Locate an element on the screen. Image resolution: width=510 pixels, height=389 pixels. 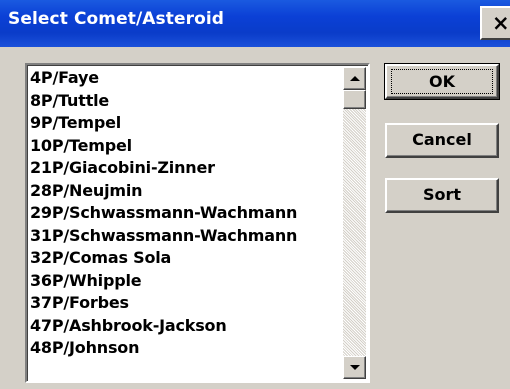
ok-button: OK is located at coordinates (442, 81).